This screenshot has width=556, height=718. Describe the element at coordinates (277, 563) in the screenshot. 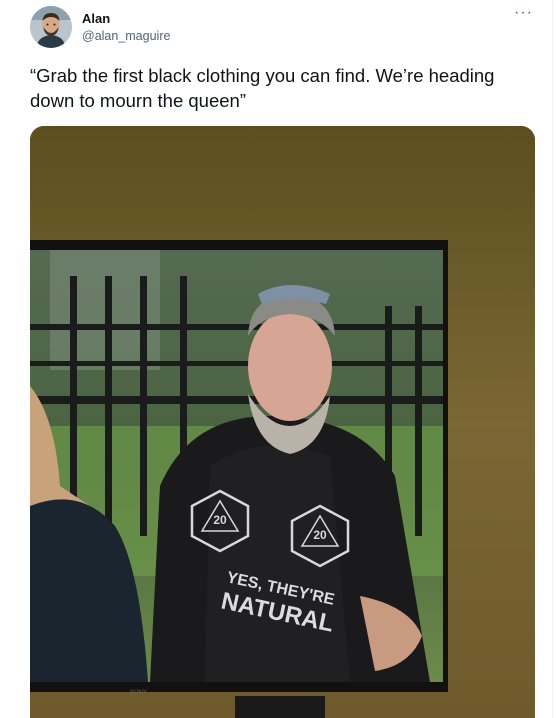

I see `man-tshirt` at that location.